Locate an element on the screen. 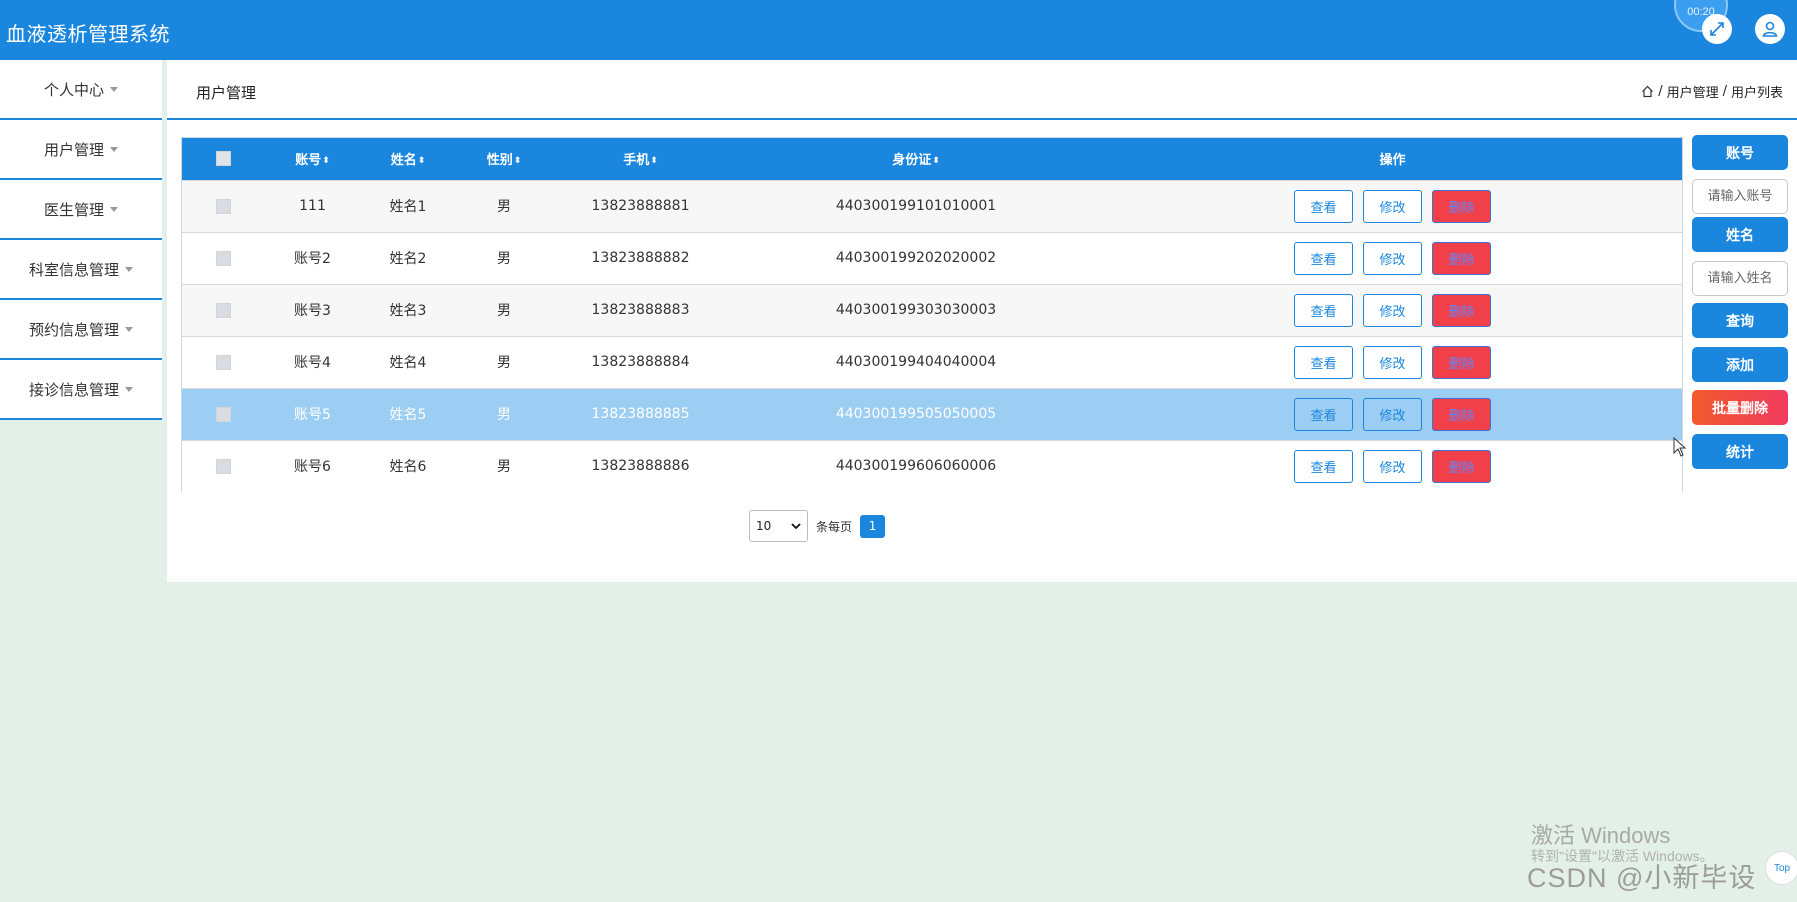  sidebar-item-label: 医生管理 is located at coordinates (73, 209).